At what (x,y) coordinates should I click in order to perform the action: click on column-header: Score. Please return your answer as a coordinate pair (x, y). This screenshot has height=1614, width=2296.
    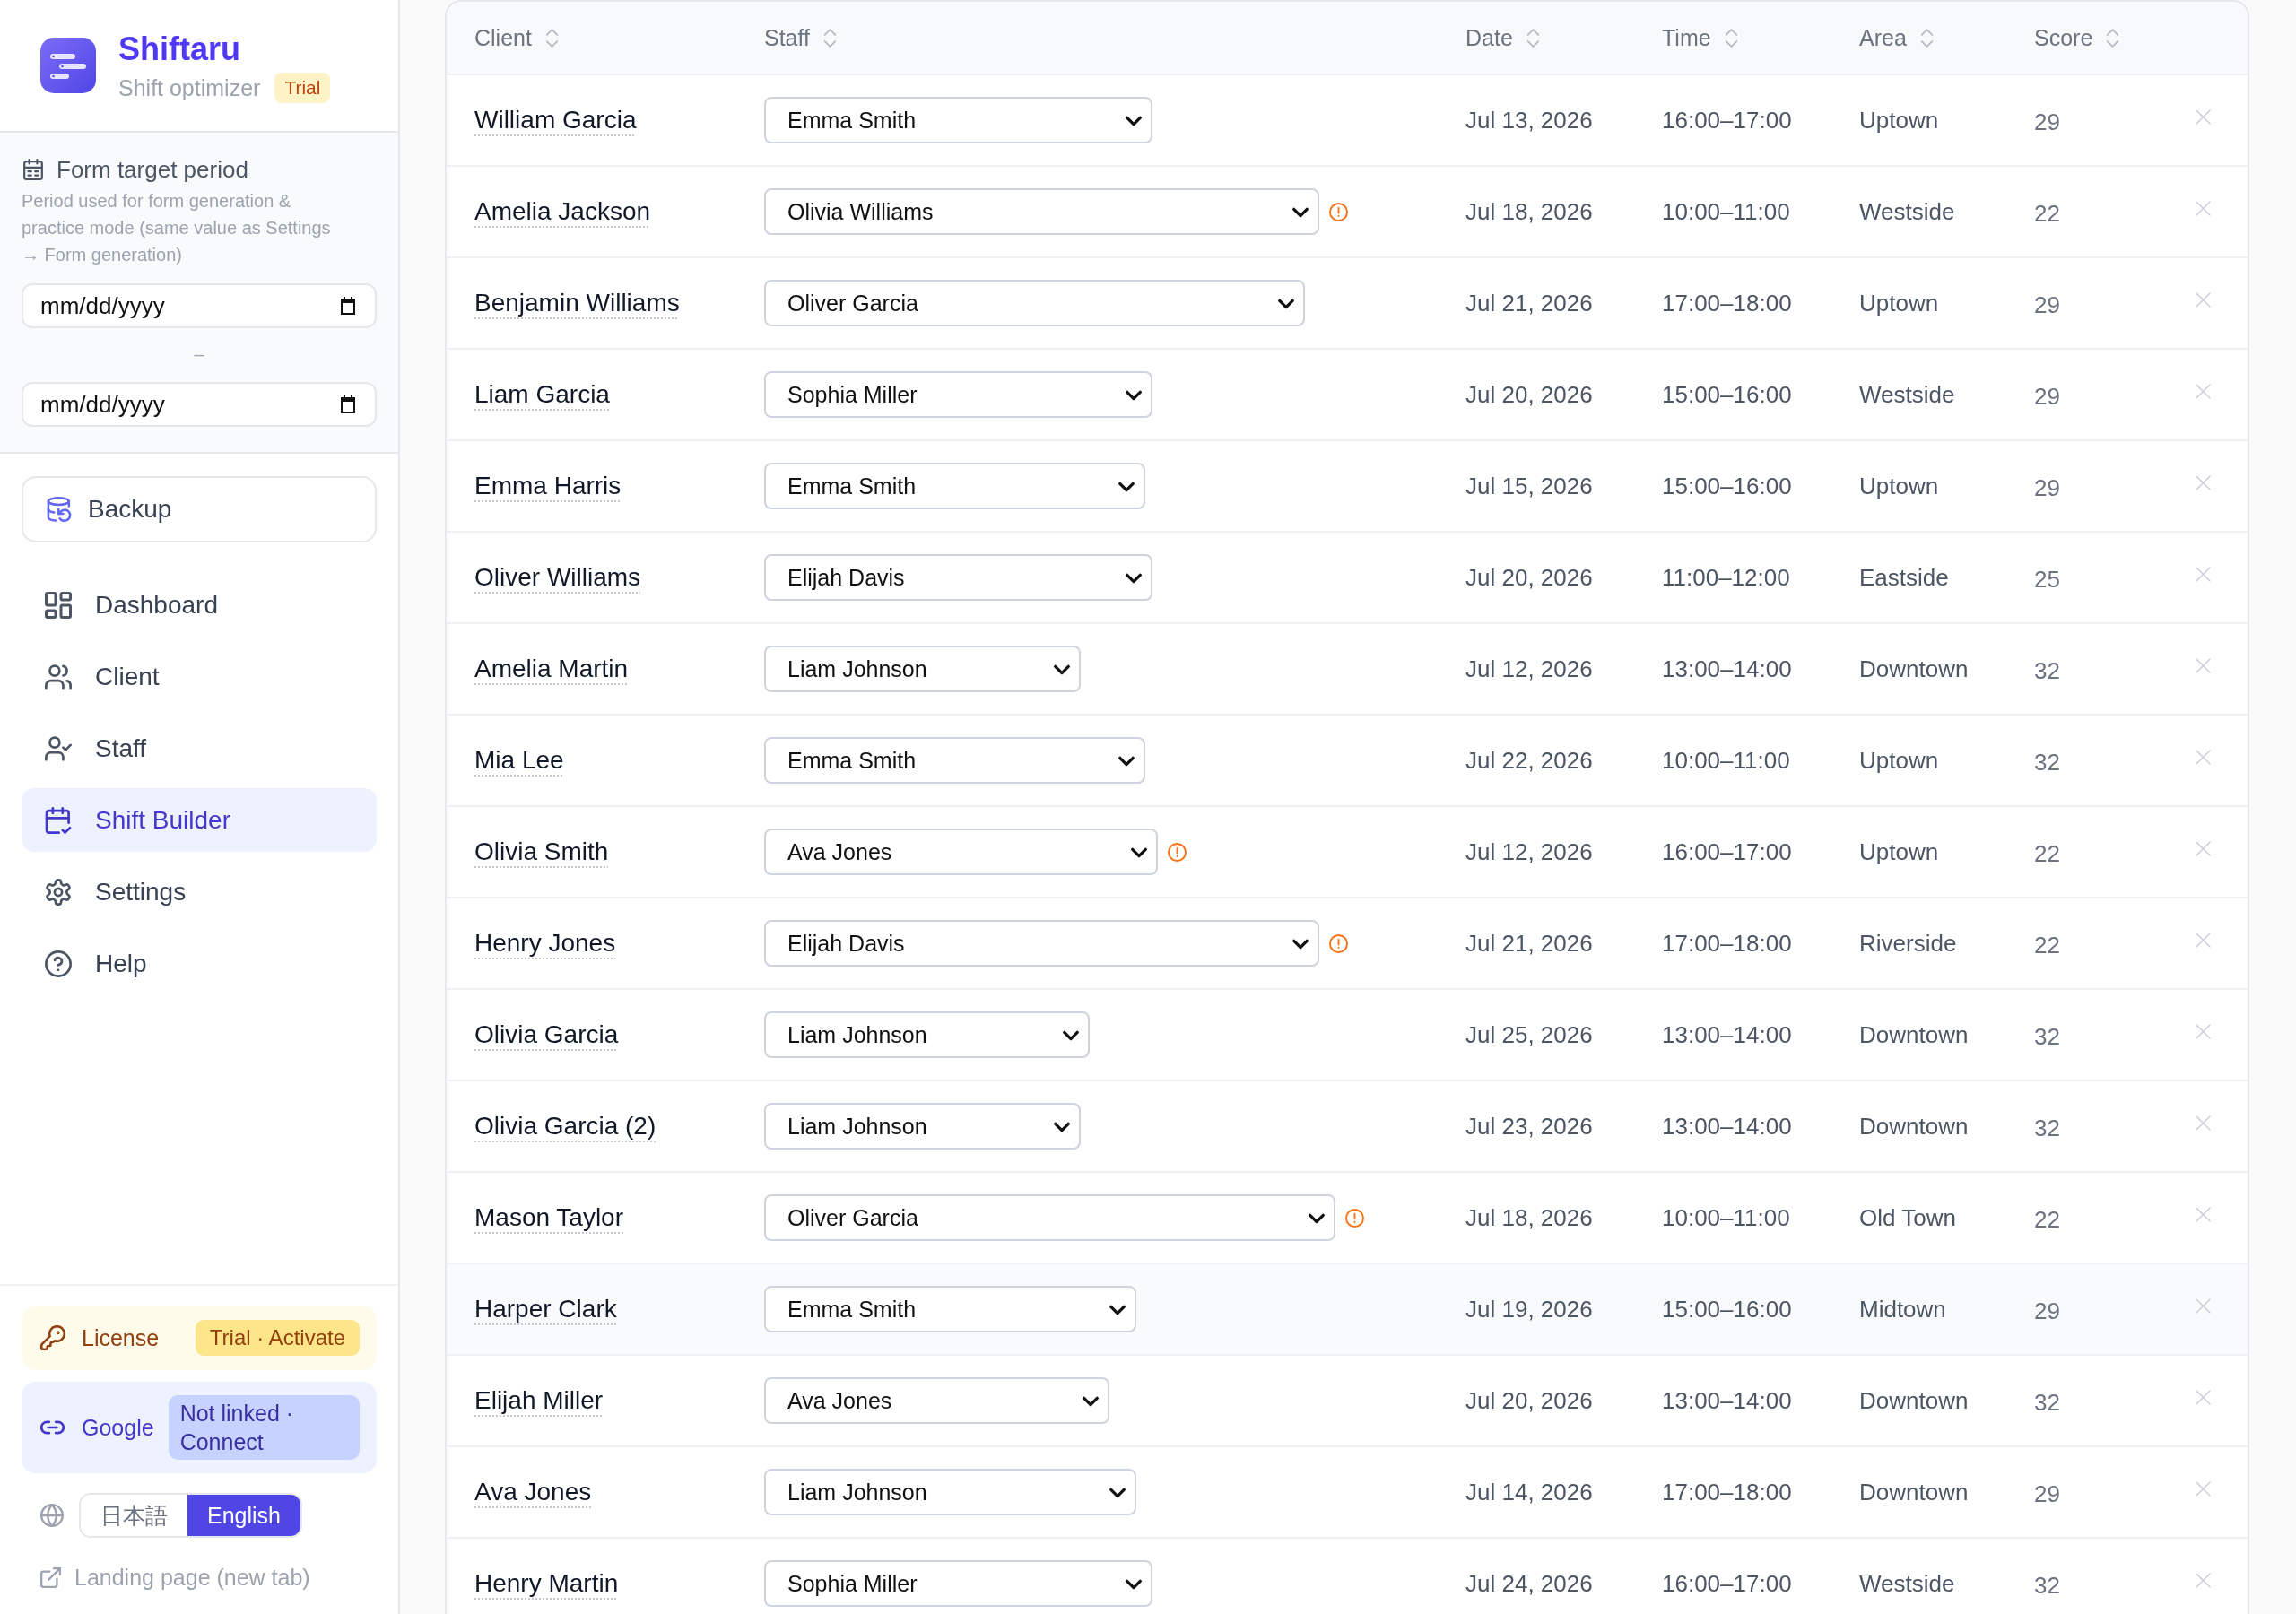
    Looking at the image, I should click on (2076, 37).